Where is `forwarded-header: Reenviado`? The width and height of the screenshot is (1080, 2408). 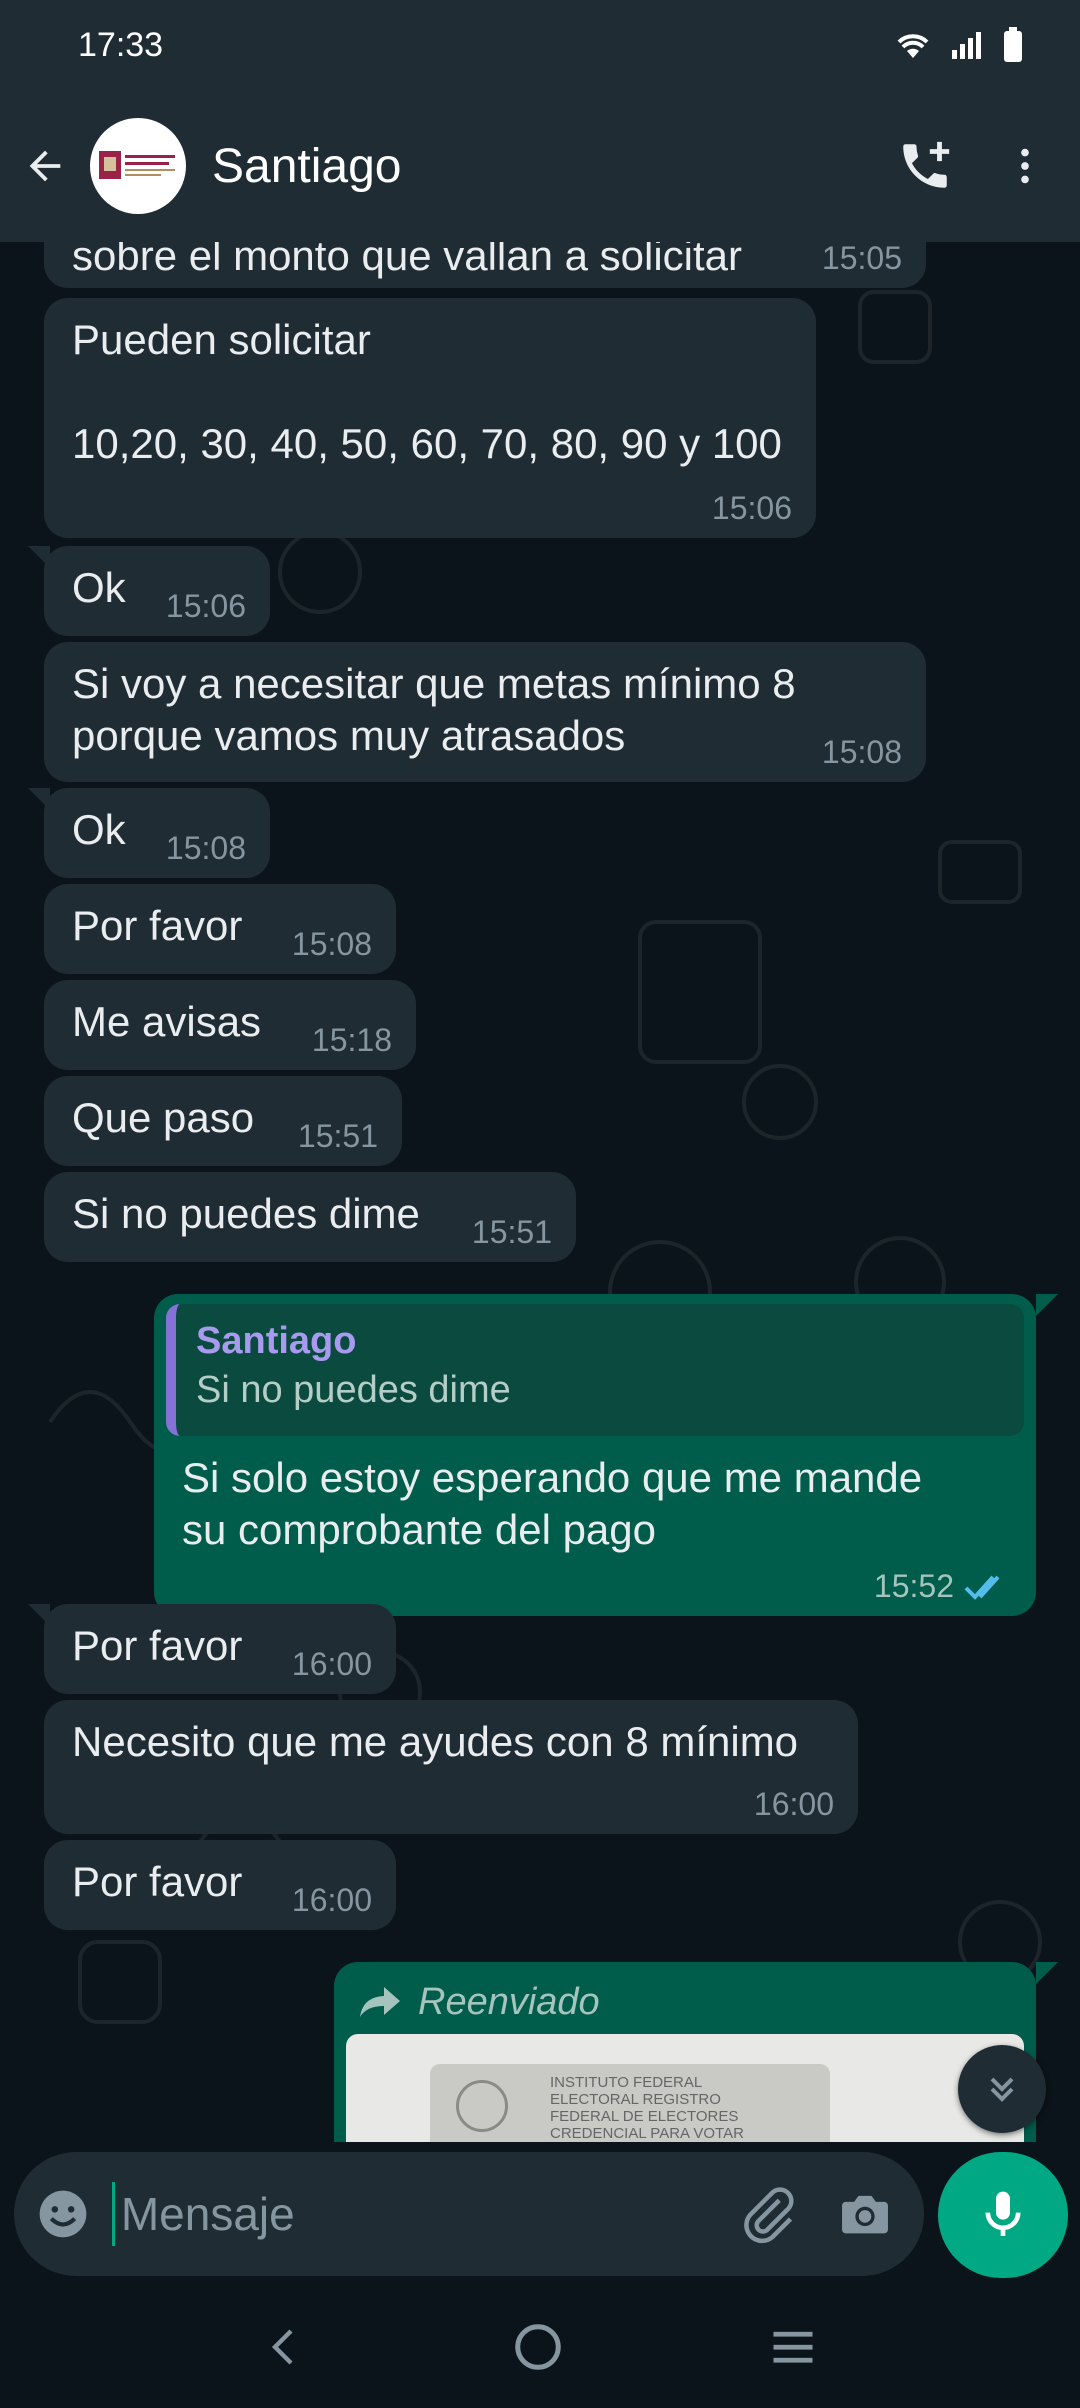 forwarded-header: Reenviado is located at coordinates (685, 2002).